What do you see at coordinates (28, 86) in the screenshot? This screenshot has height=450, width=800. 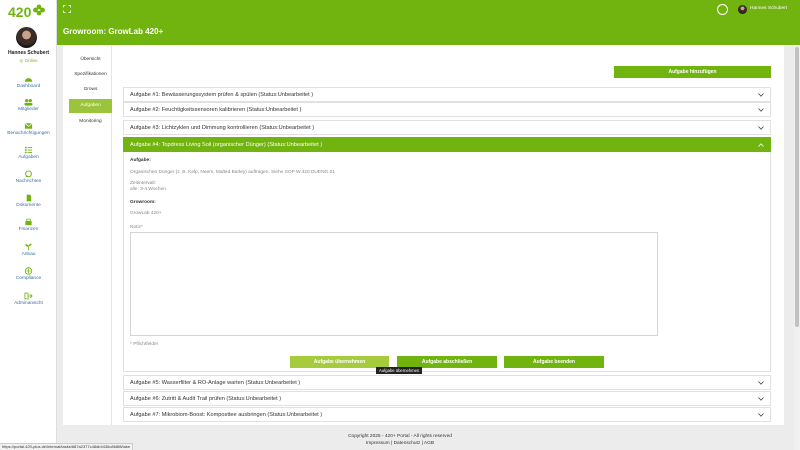 I see `nav-dashboard-label: Dashboard` at bounding box center [28, 86].